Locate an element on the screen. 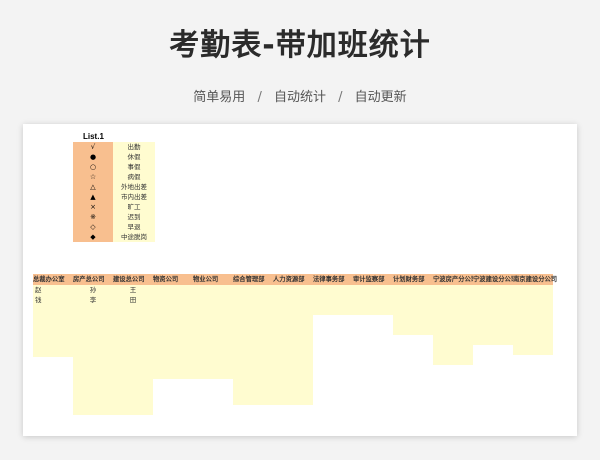  feature-simple: 简单易用 is located at coordinates (219, 97).